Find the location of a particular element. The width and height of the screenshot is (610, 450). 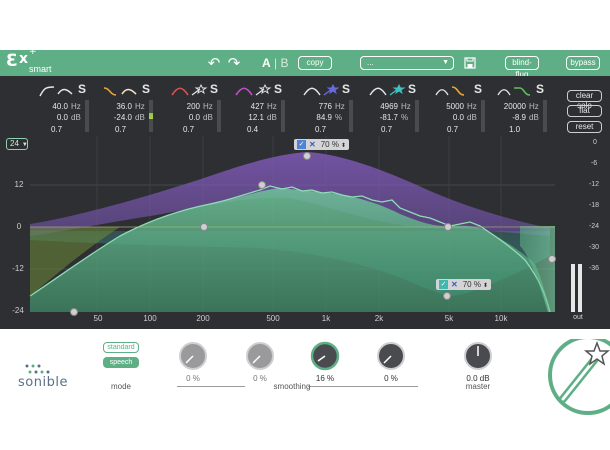

smart-eq-logo: Ɛx + smart is located at coordinates (29, 60).